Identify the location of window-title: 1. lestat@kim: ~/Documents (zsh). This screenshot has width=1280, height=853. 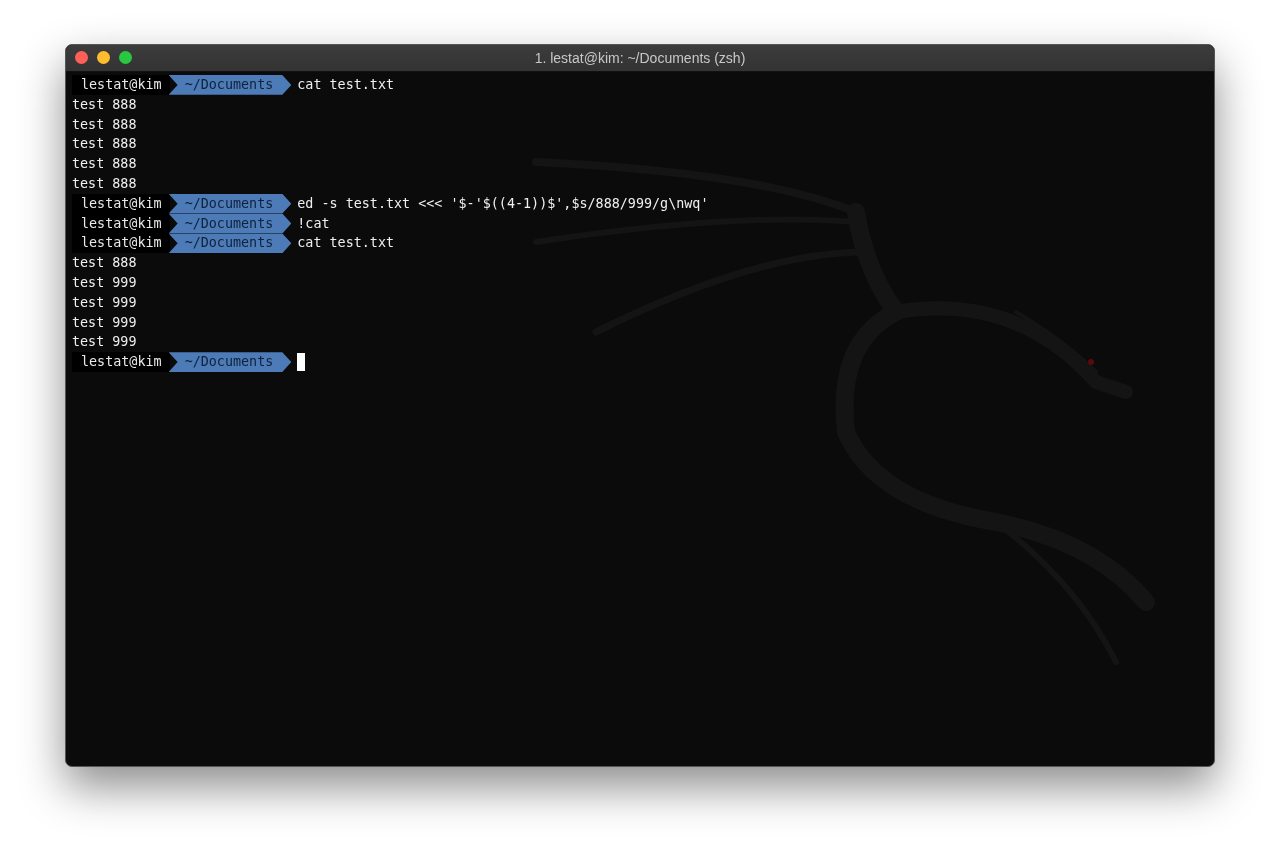
(640, 58).